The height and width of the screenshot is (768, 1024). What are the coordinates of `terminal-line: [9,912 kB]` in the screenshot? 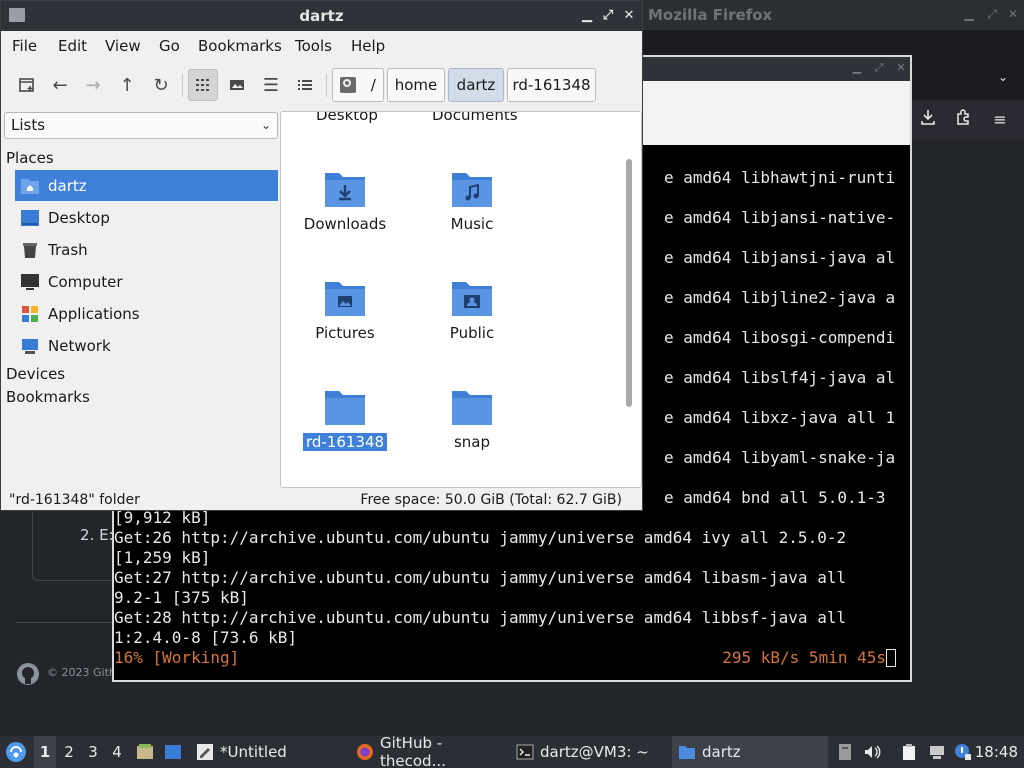 It's located at (162, 517).